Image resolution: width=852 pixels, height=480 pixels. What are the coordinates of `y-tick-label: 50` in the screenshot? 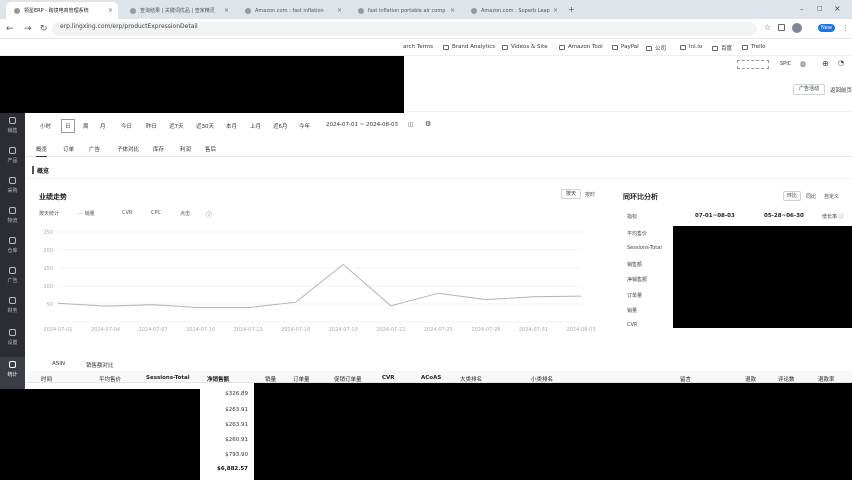 It's located at (50, 305).